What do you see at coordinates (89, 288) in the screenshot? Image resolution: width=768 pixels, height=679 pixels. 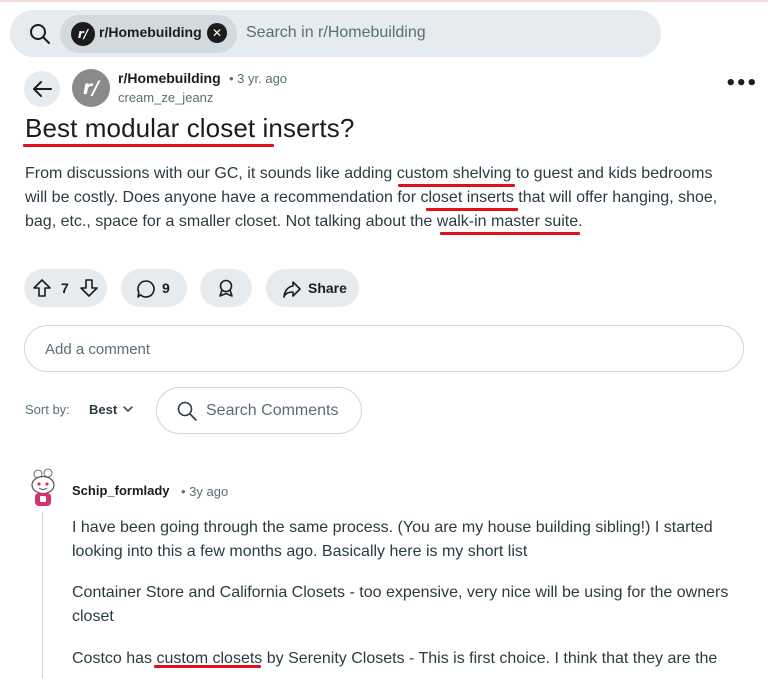 I see `downvote-icon` at bounding box center [89, 288].